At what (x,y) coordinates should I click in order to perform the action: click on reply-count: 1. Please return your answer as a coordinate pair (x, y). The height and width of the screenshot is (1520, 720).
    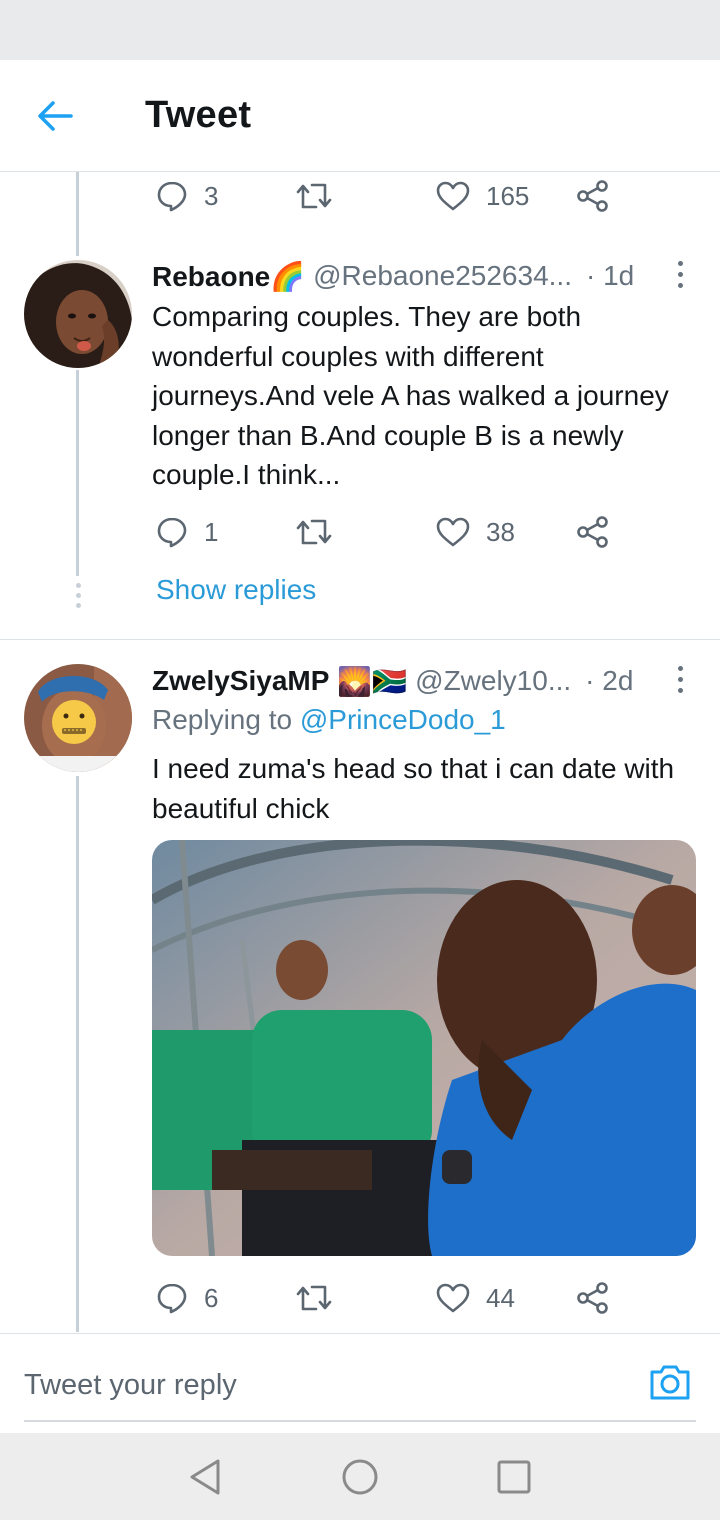
    Looking at the image, I should click on (211, 531).